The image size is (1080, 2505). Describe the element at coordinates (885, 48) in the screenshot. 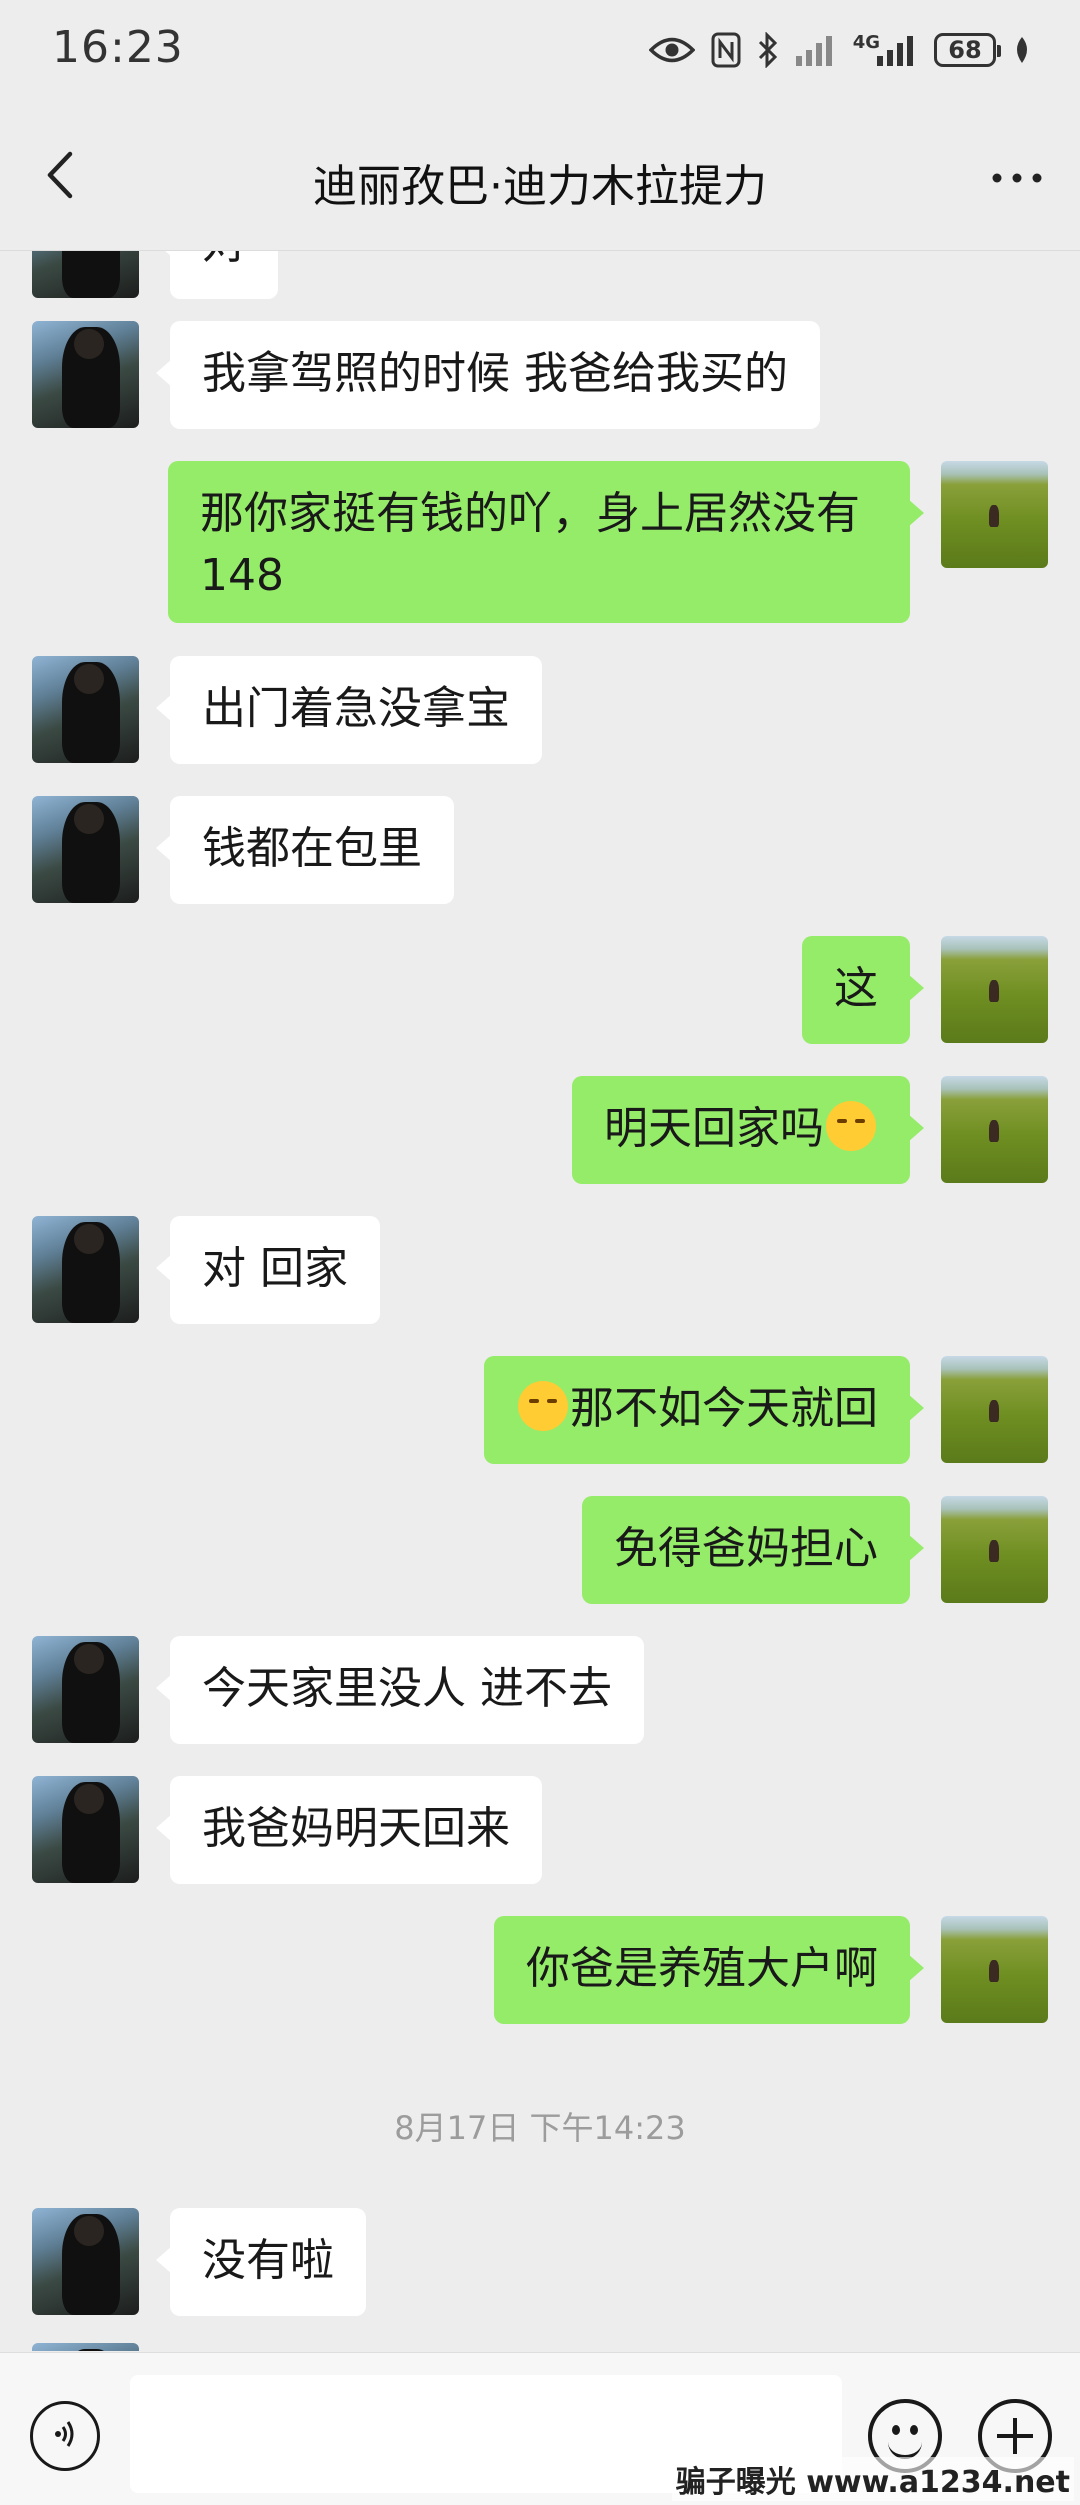

I see `signal-4g-icon: 4G` at that location.